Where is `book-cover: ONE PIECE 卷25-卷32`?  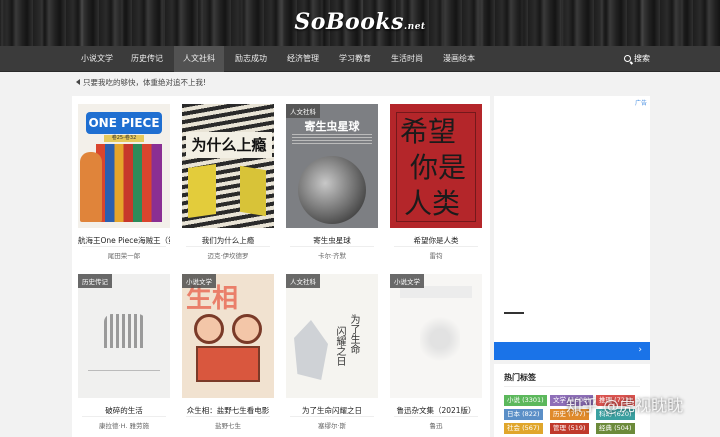 book-cover: ONE PIECE 卷25-卷32 is located at coordinates (124, 166).